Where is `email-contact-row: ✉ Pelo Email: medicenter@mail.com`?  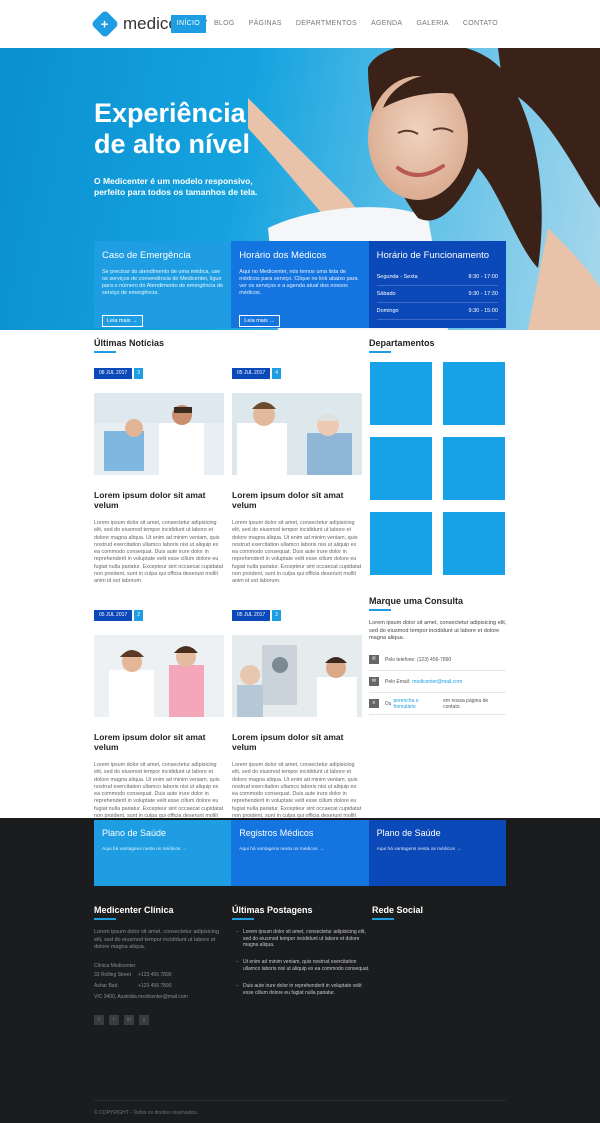 email-contact-row: ✉ Pelo Email: medicenter@mail.com is located at coordinates (437, 682).